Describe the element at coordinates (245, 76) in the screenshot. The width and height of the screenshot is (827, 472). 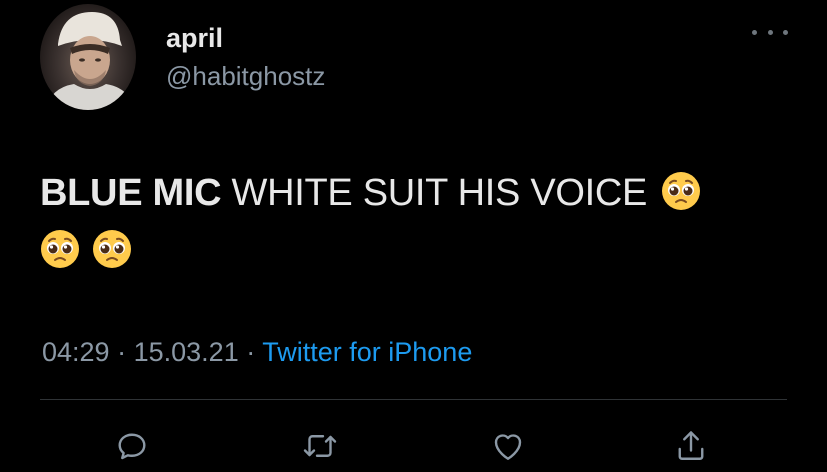
I see `user-handle: @habitghostz` at that location.